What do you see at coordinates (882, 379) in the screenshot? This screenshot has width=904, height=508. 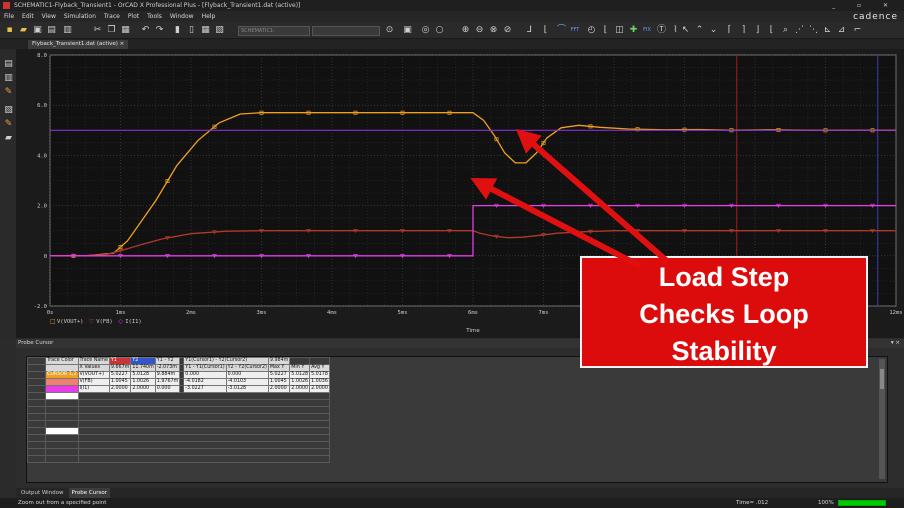 I see `scrollbar-thumb` at bounding box center [882, 379].